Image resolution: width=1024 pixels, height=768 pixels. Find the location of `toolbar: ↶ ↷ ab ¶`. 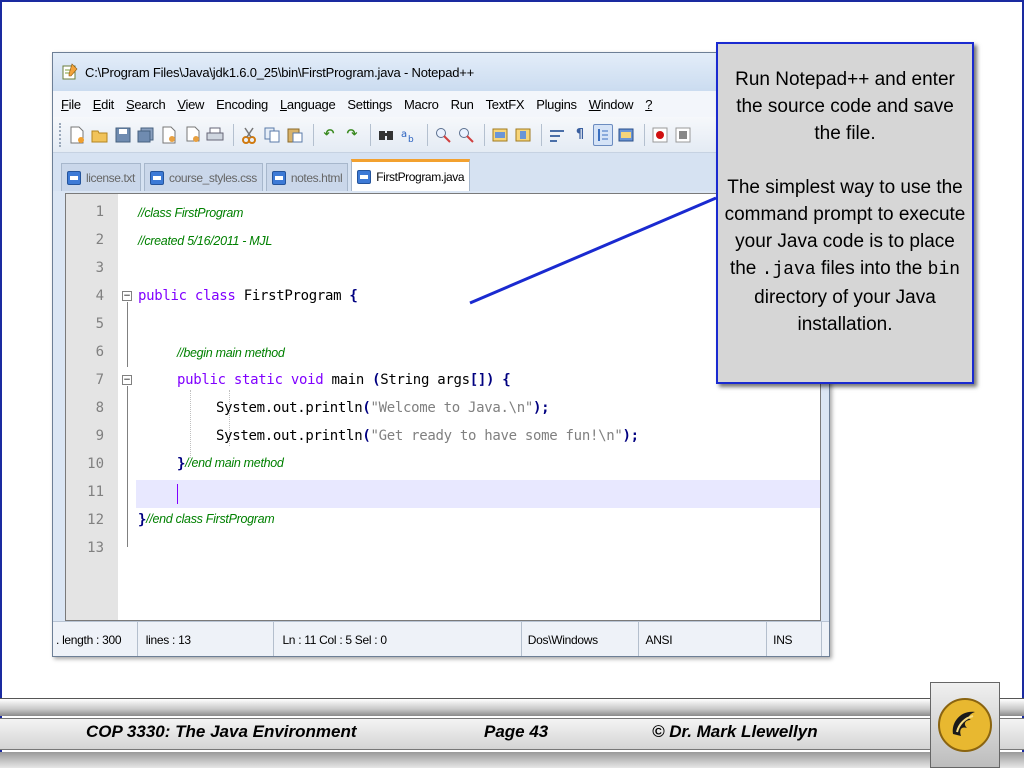

toolbar: ↶ ↷ ab ¶ is located at coordinates (441, 135).